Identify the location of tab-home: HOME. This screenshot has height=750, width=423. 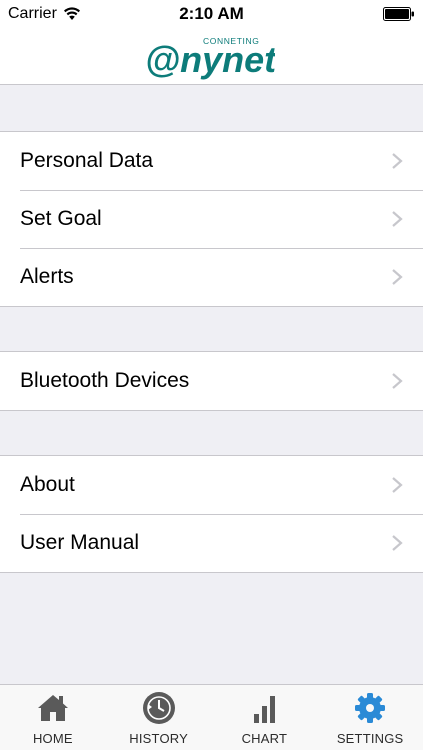
(53, 717).